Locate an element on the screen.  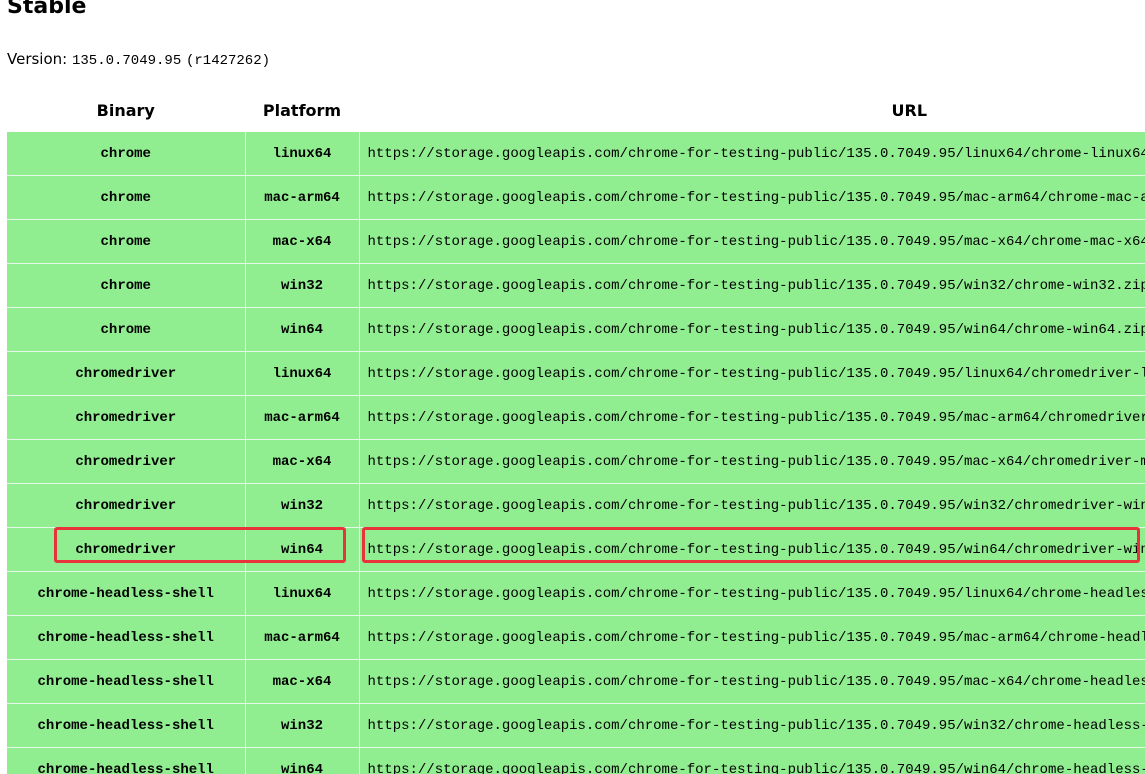
version-line: Version: 135.0.7049.95 (r1427262) is located at coordinates (138, 60).